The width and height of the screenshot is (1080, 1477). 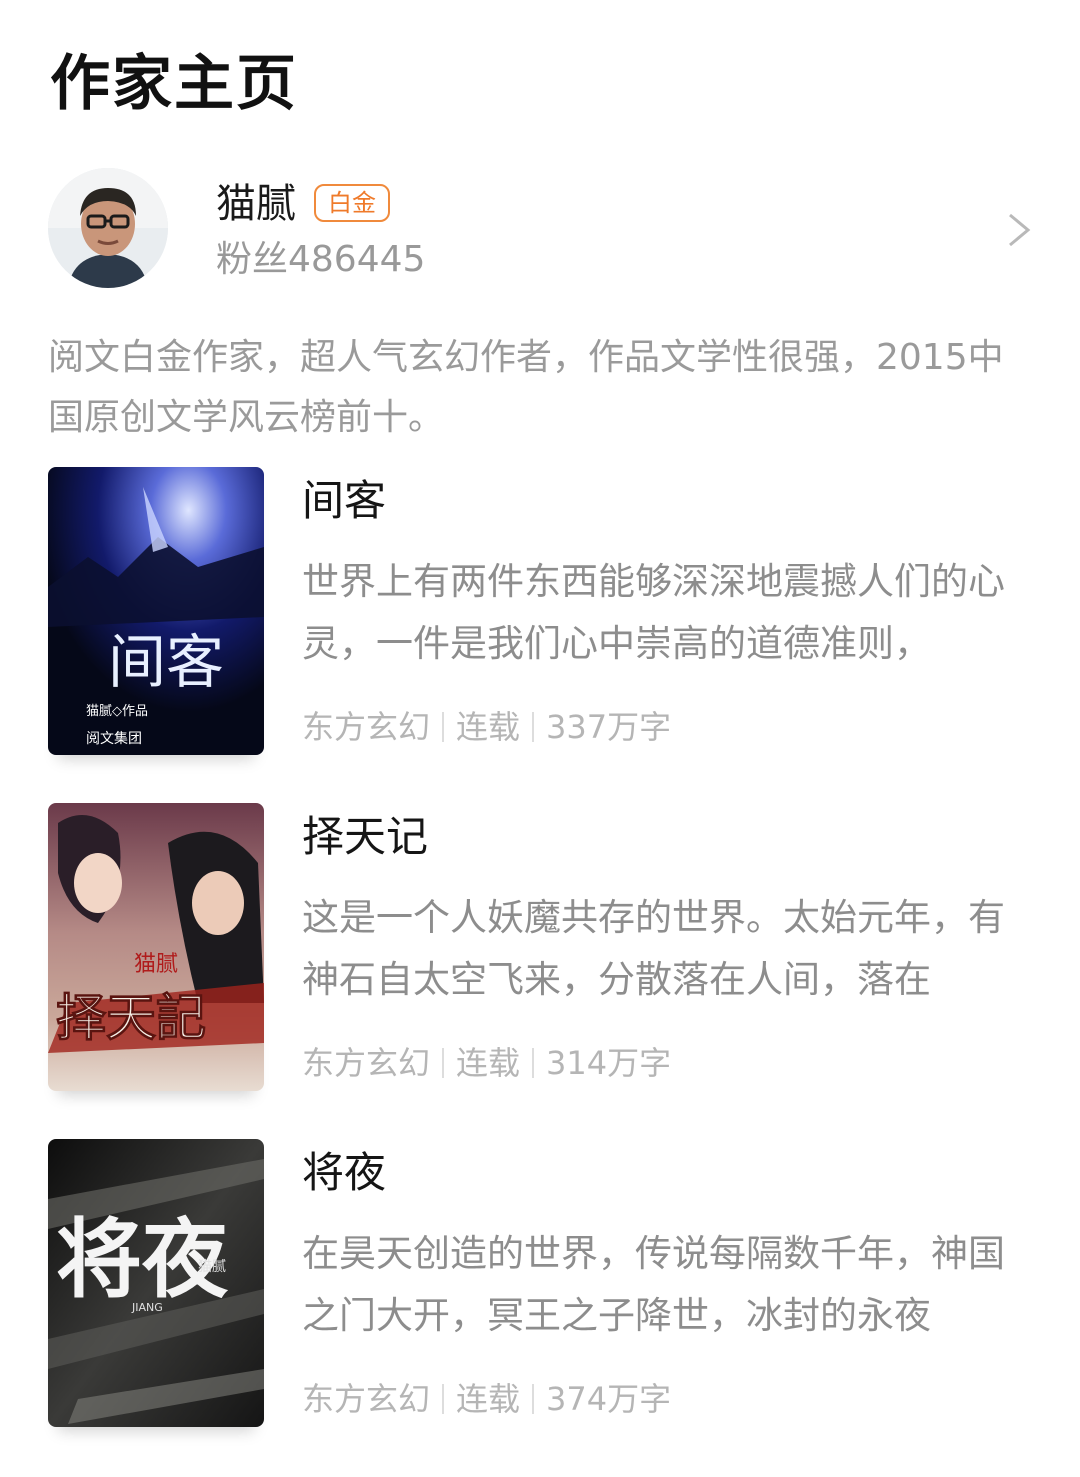 I want to click on book-cover: 将夜 JIANG 猫腻, so click(x=156, y=1283).